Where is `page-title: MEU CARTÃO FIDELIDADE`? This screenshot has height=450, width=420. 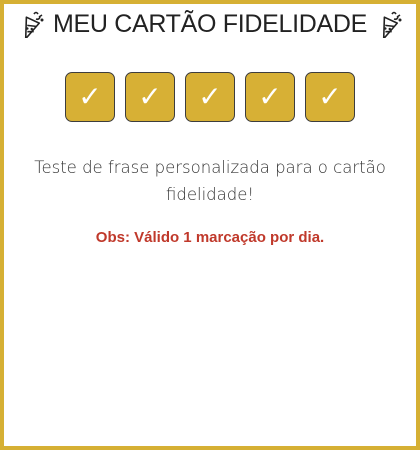 page-title: MEU CARTÃO FIDELIDADE is located at coordinates (210, 23).